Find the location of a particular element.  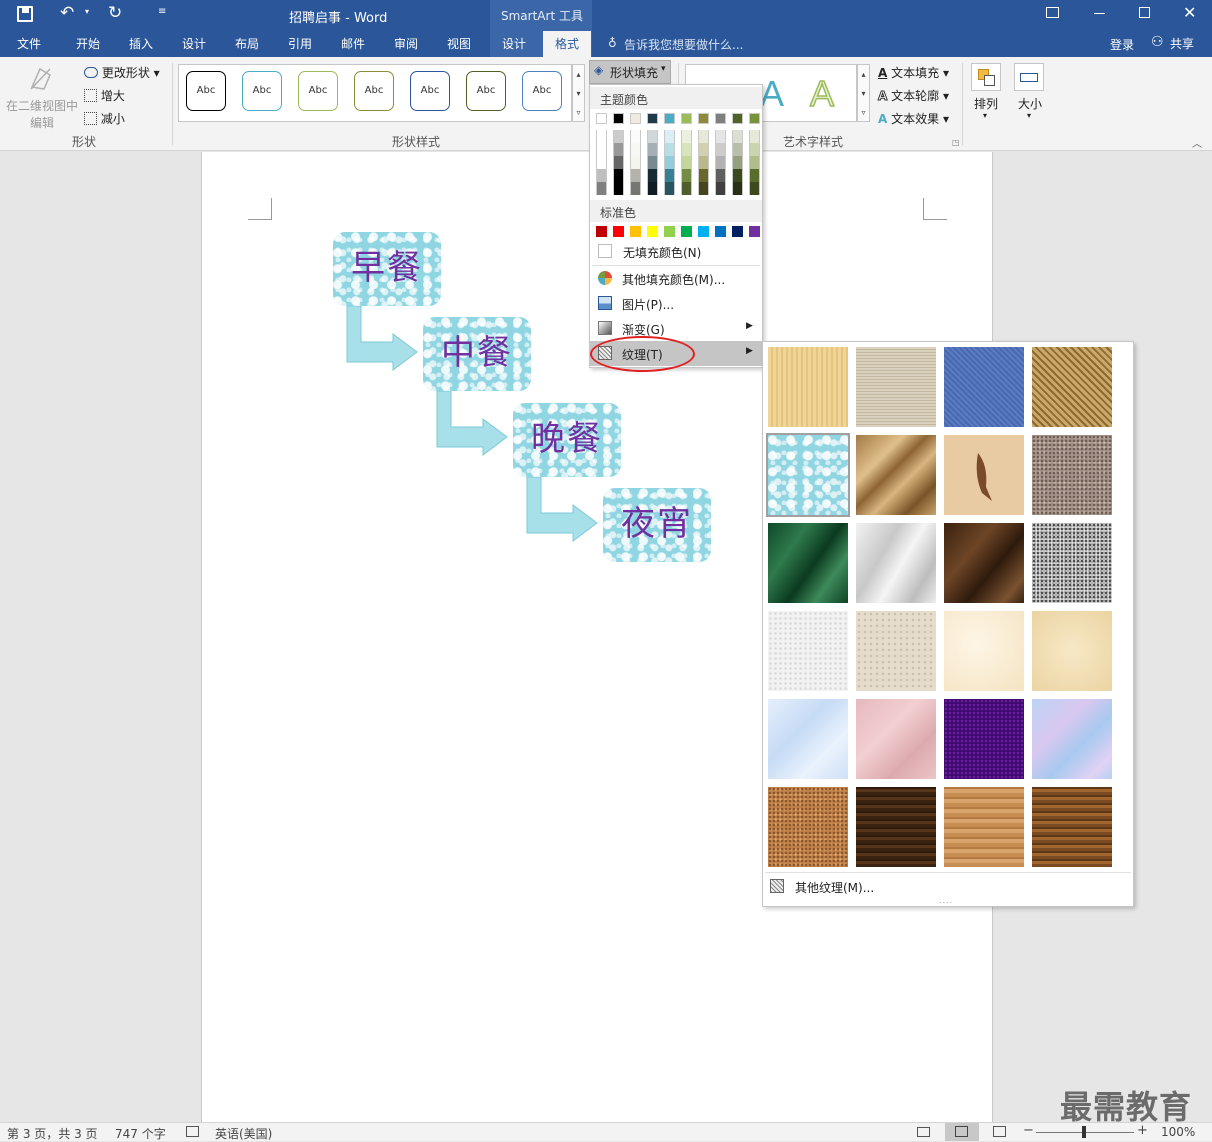

texture-green-marble is located at coordinates (808, 563).